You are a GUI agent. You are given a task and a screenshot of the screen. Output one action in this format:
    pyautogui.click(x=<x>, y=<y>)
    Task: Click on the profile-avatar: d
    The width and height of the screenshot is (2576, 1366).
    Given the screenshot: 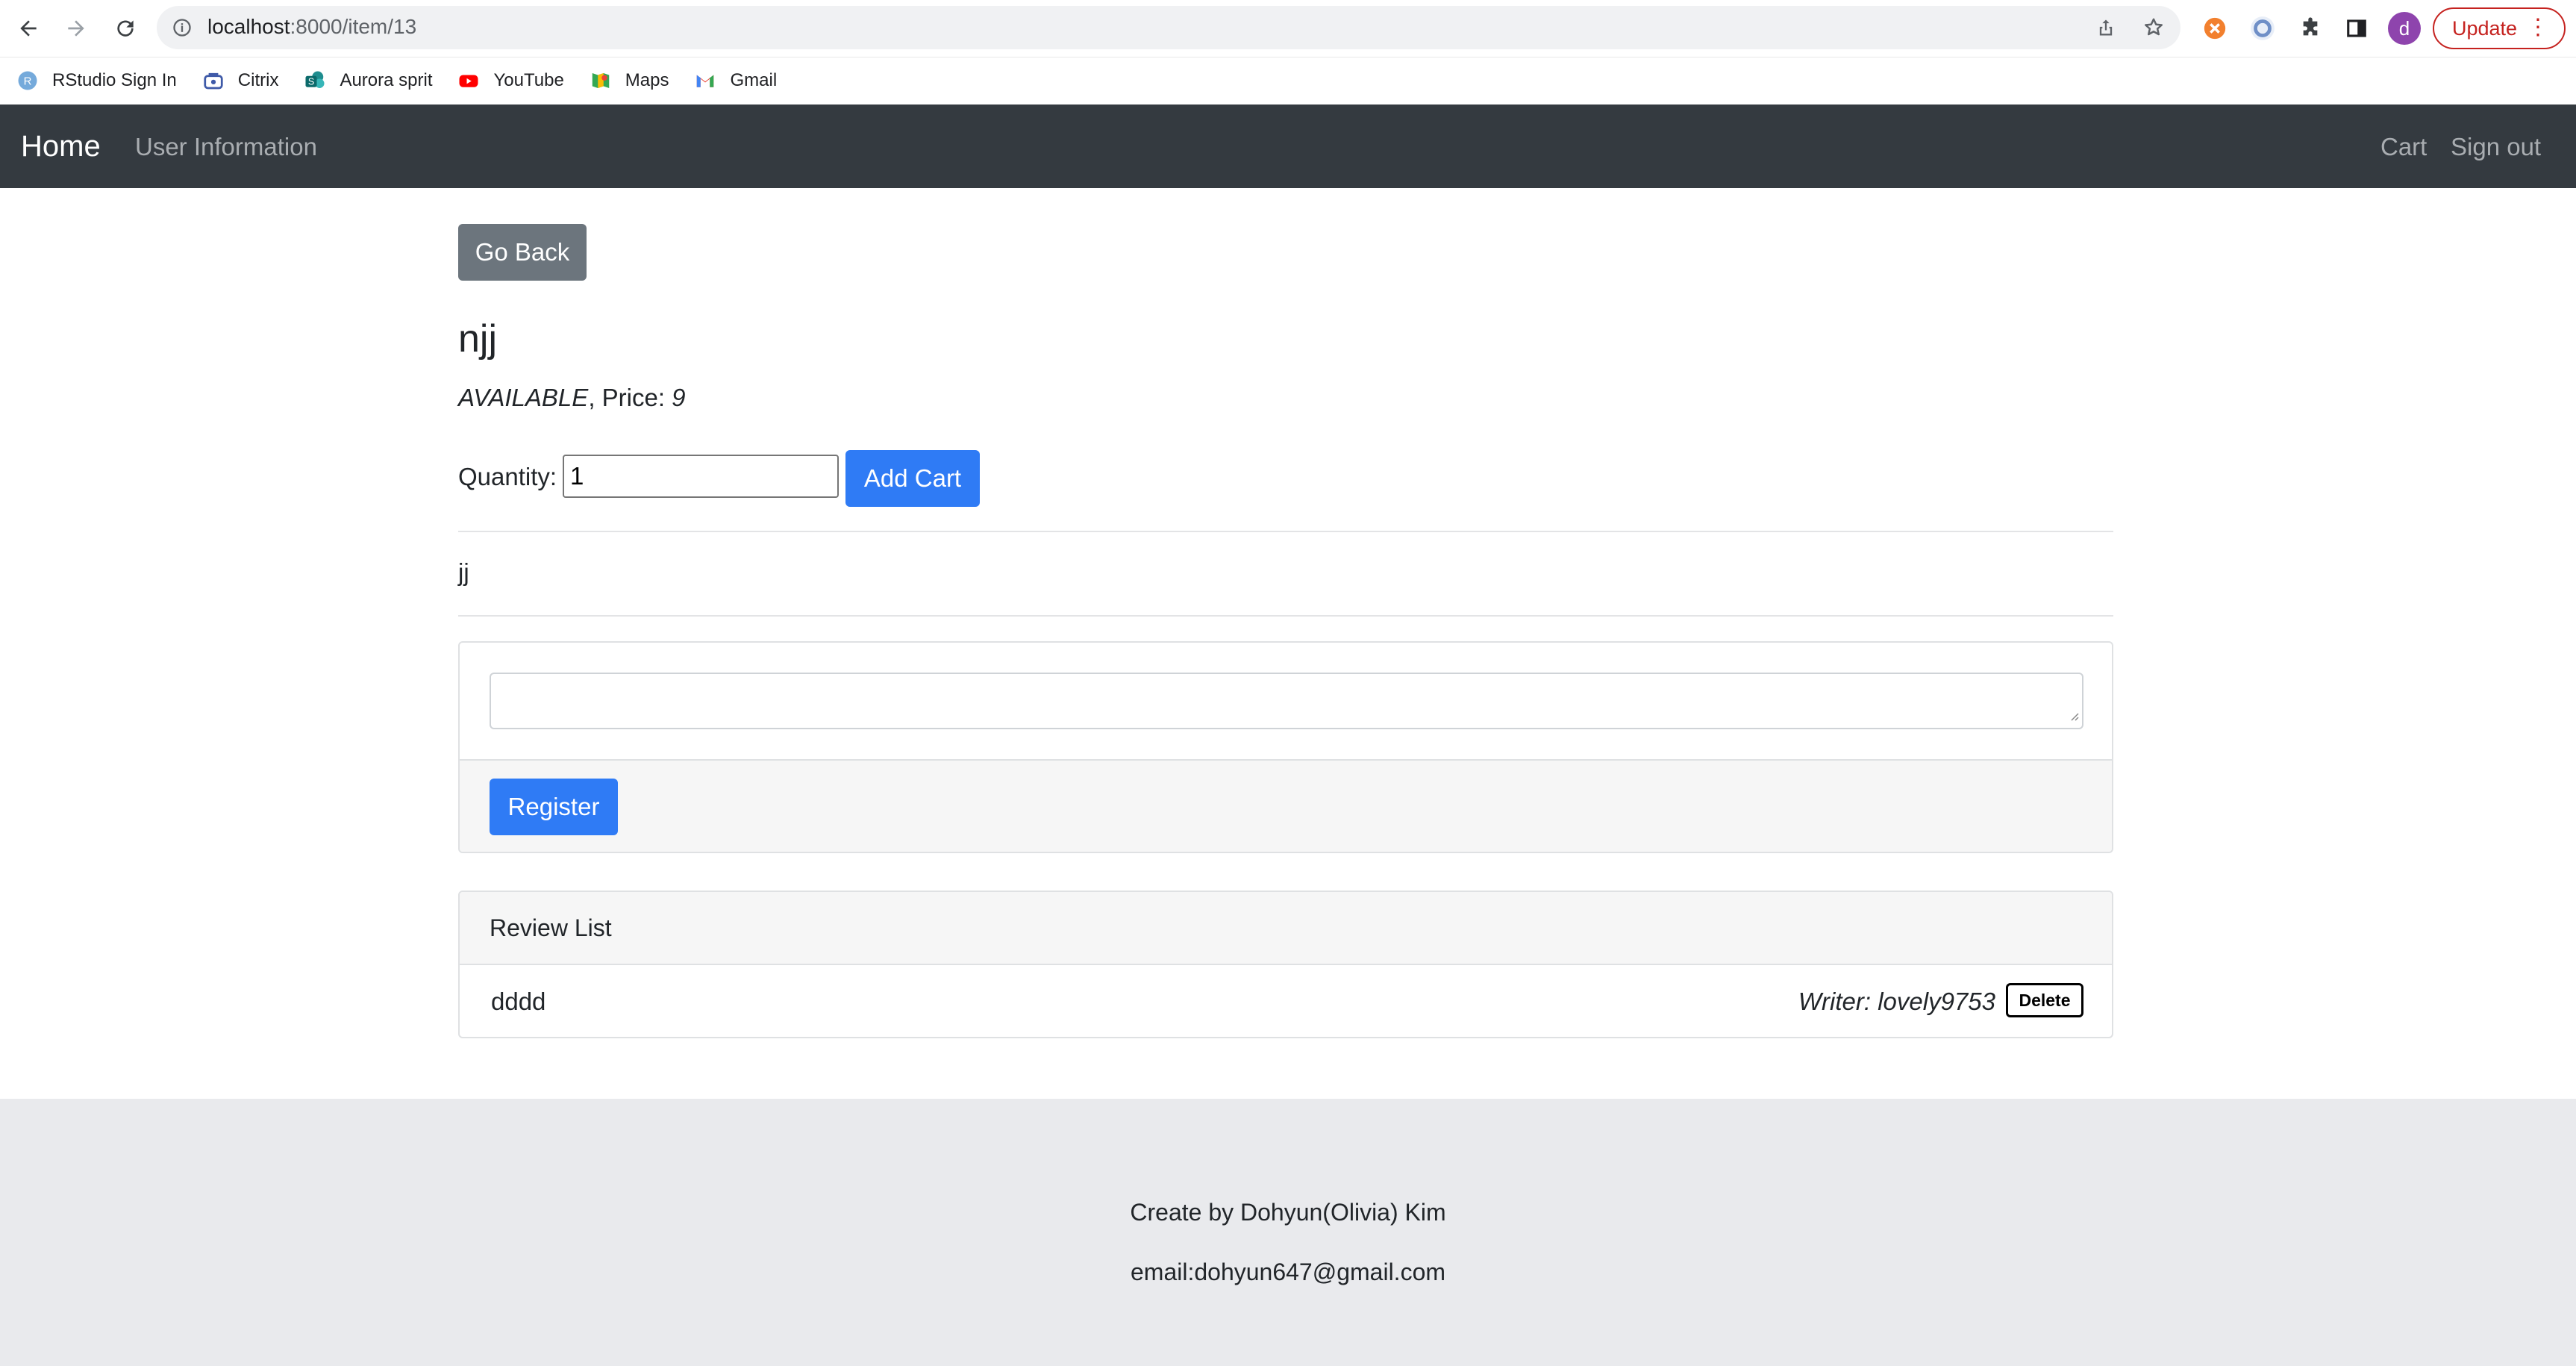 What is the action you would take?
    pyautogui.click(x=2404, y=28)
    